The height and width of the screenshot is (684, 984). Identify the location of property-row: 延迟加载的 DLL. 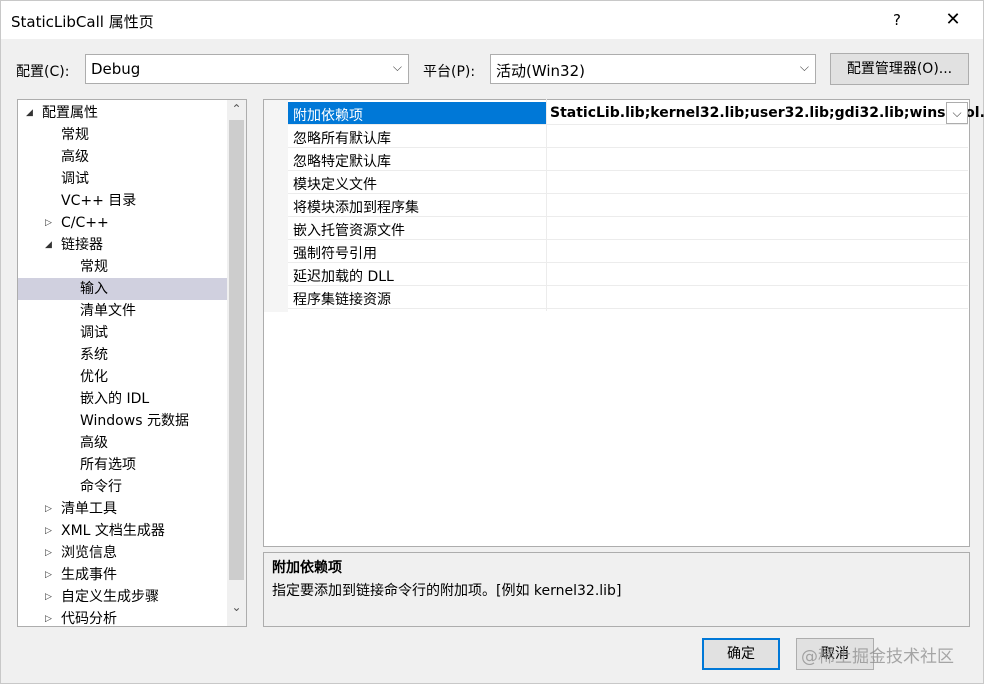
(628, 274).